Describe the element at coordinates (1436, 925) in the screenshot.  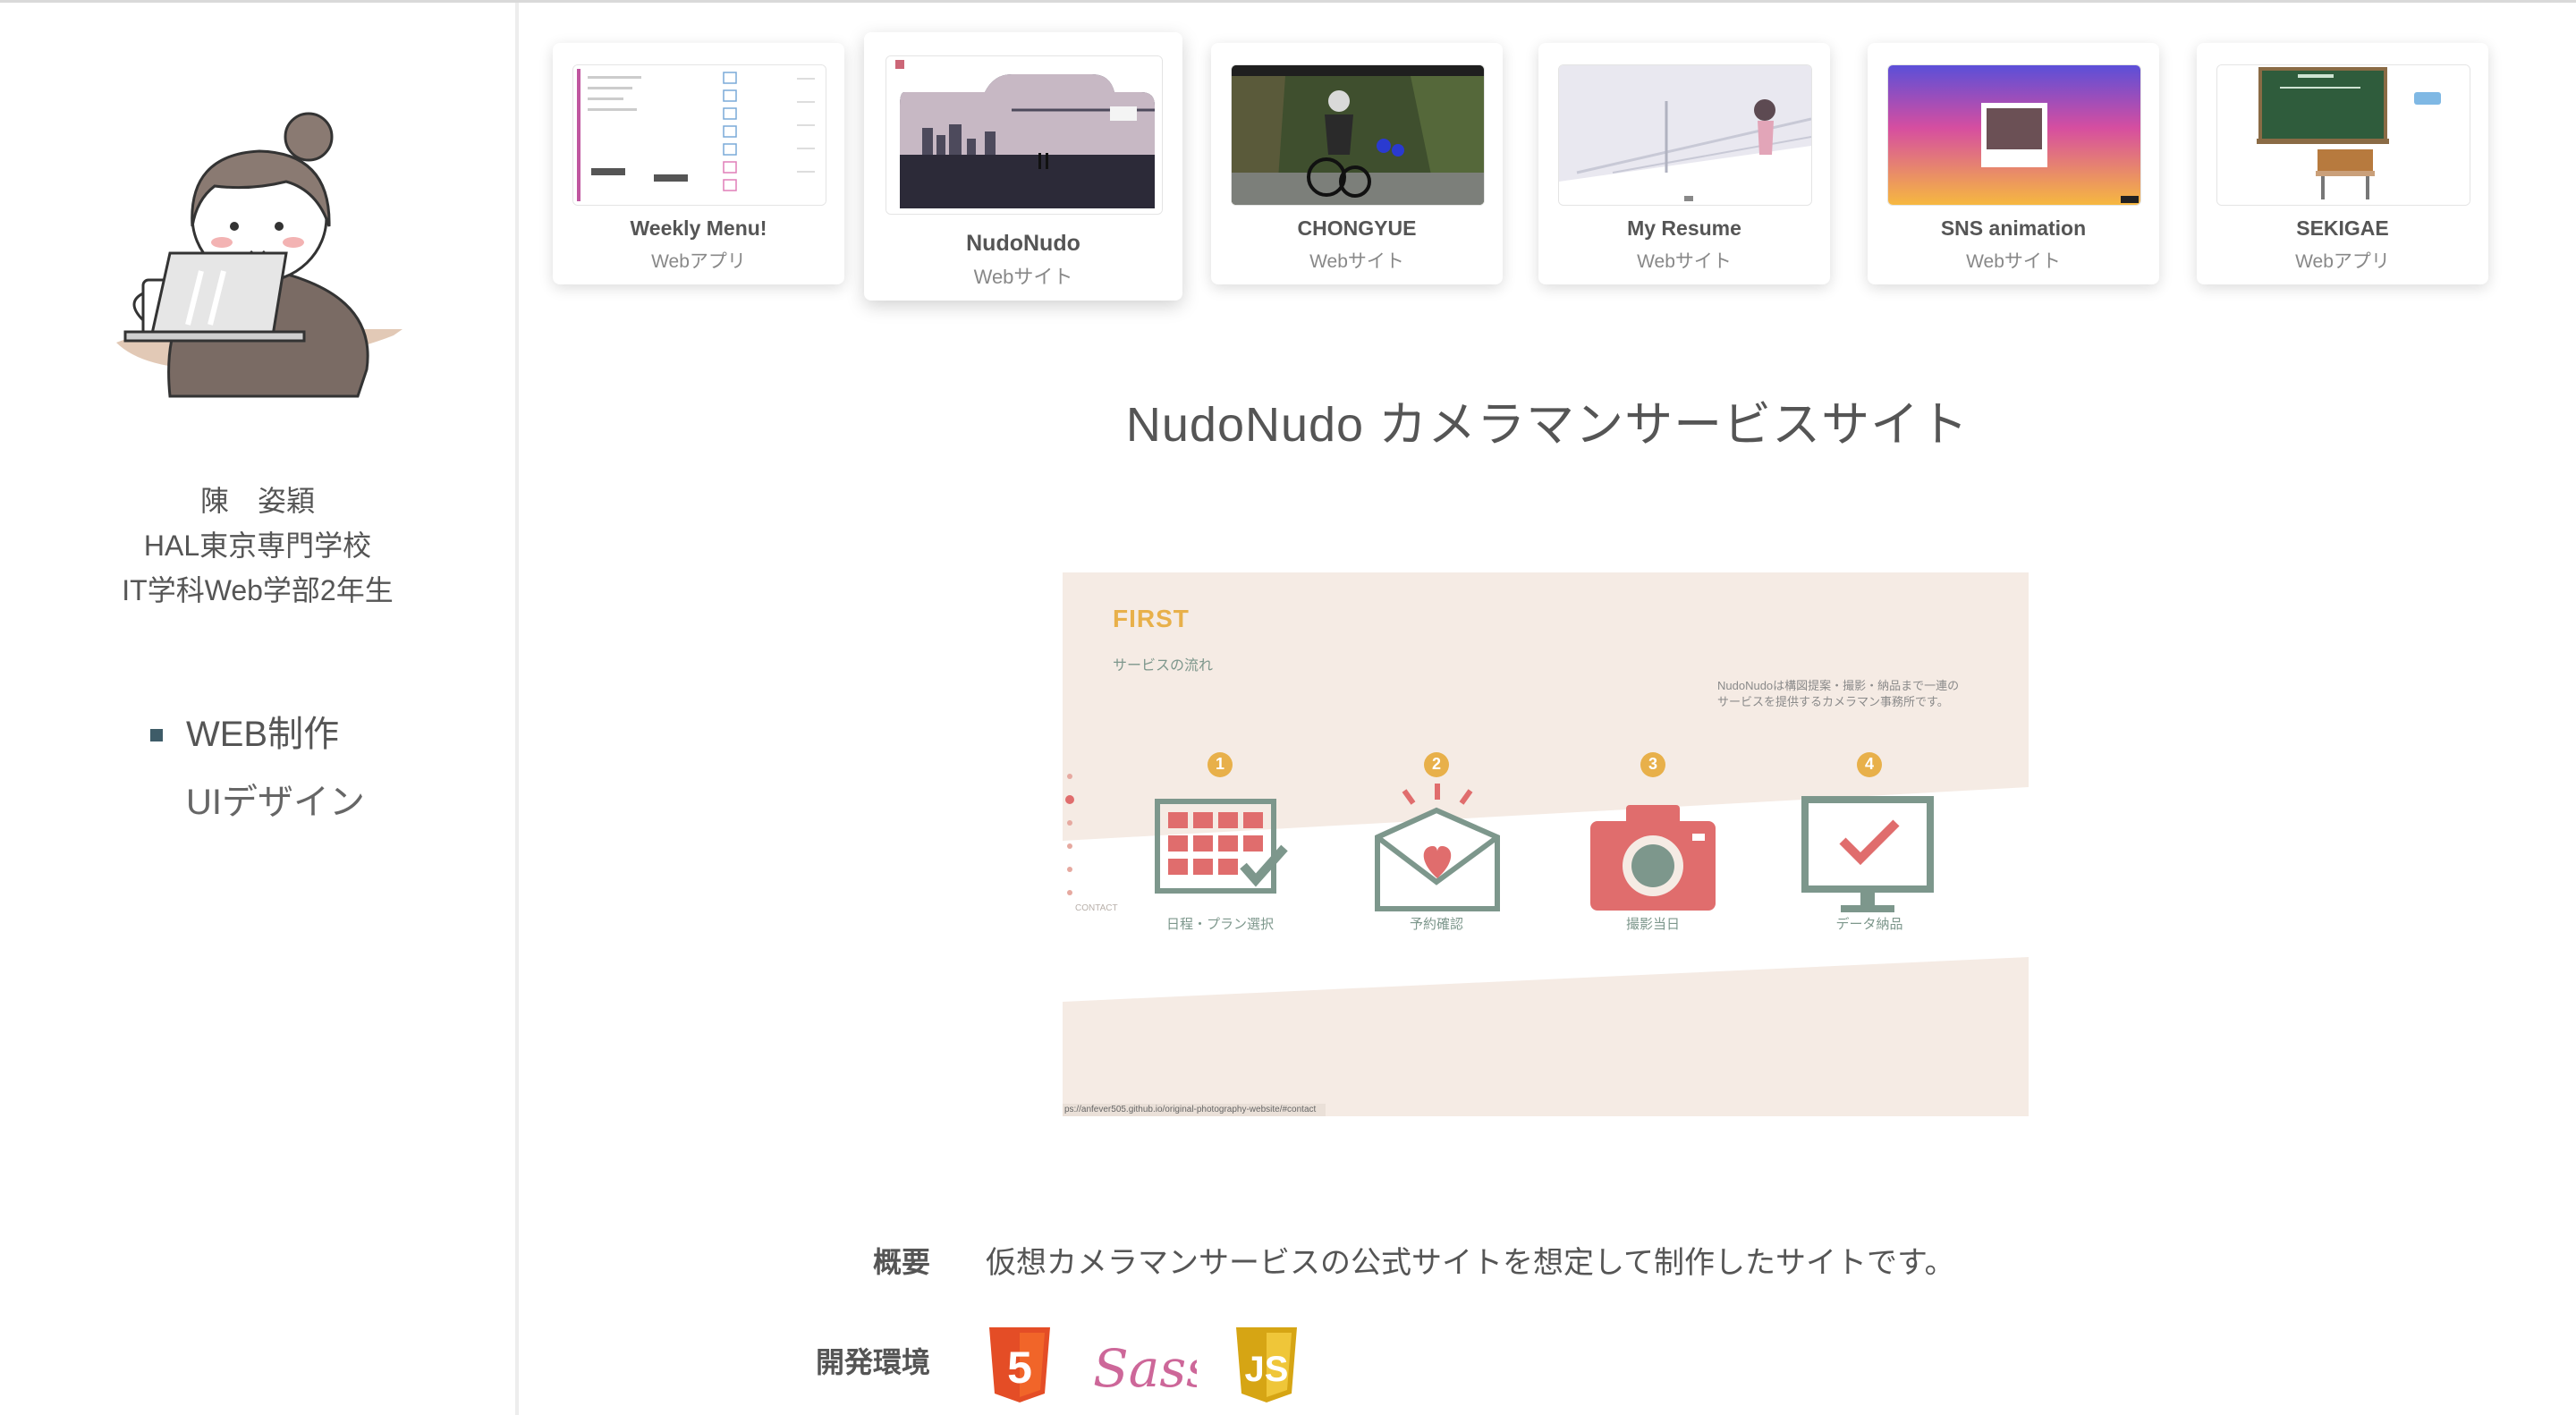
I see `step-label-2: 予約確認` at that location.